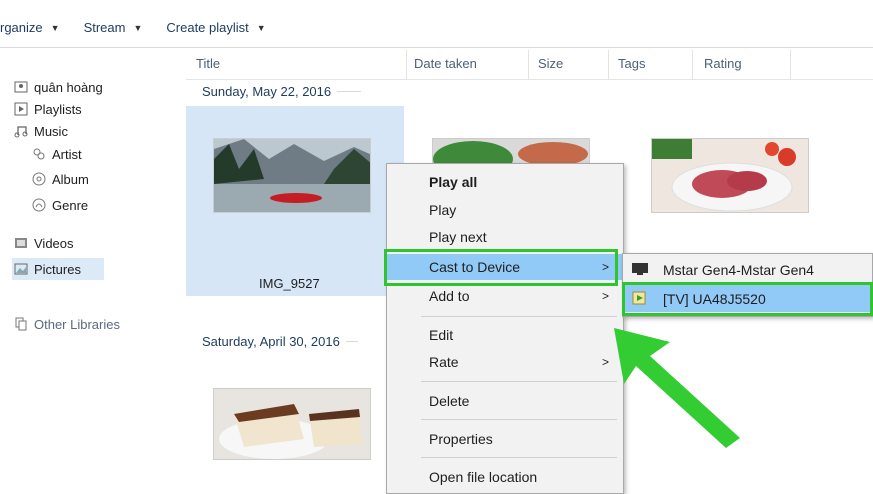 The width and height of the screenshot is (873, 494). I want to click on create-playlist-label: Create playlist, so click(207, 27).